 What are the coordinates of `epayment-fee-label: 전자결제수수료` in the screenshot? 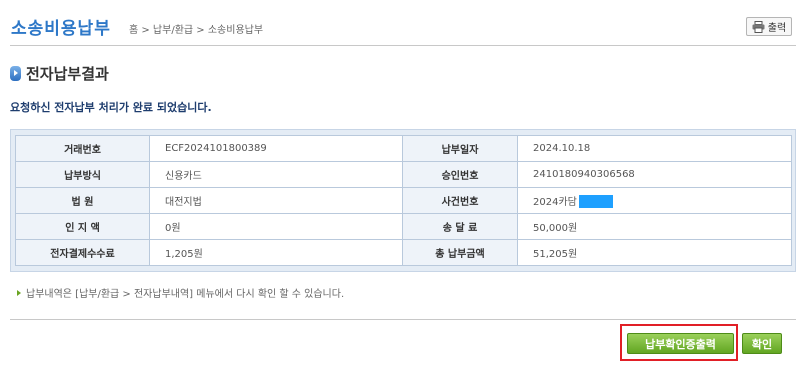 It's located at (82, 252).